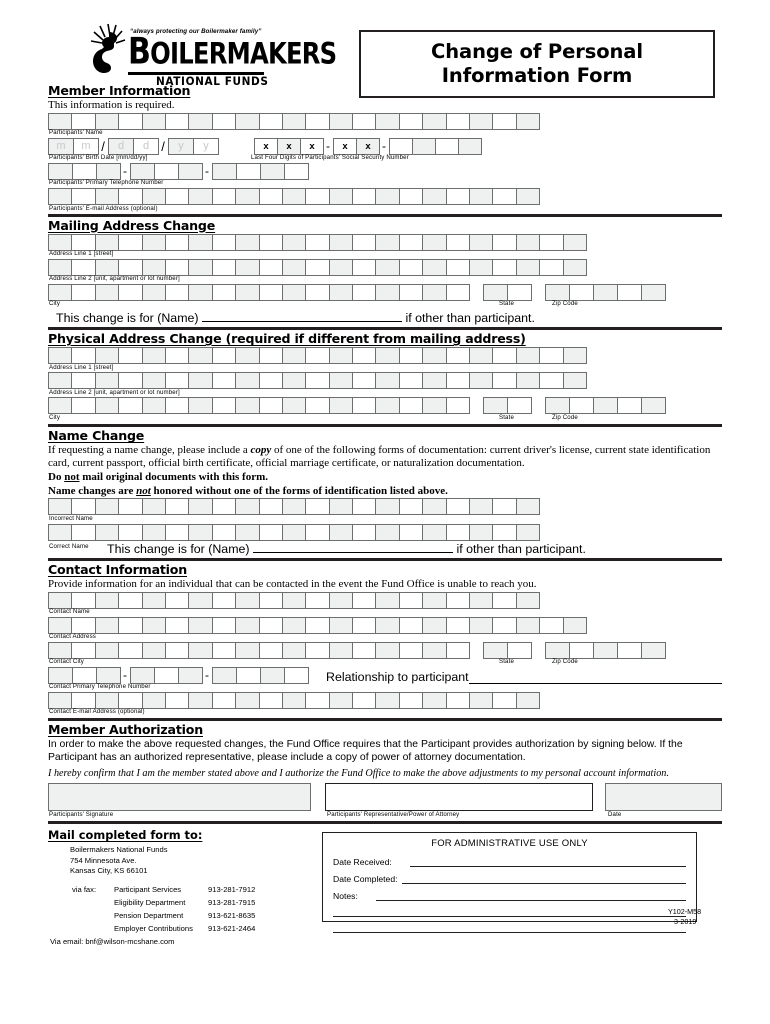  I want to click on date-completed-input, so click(543, 880).